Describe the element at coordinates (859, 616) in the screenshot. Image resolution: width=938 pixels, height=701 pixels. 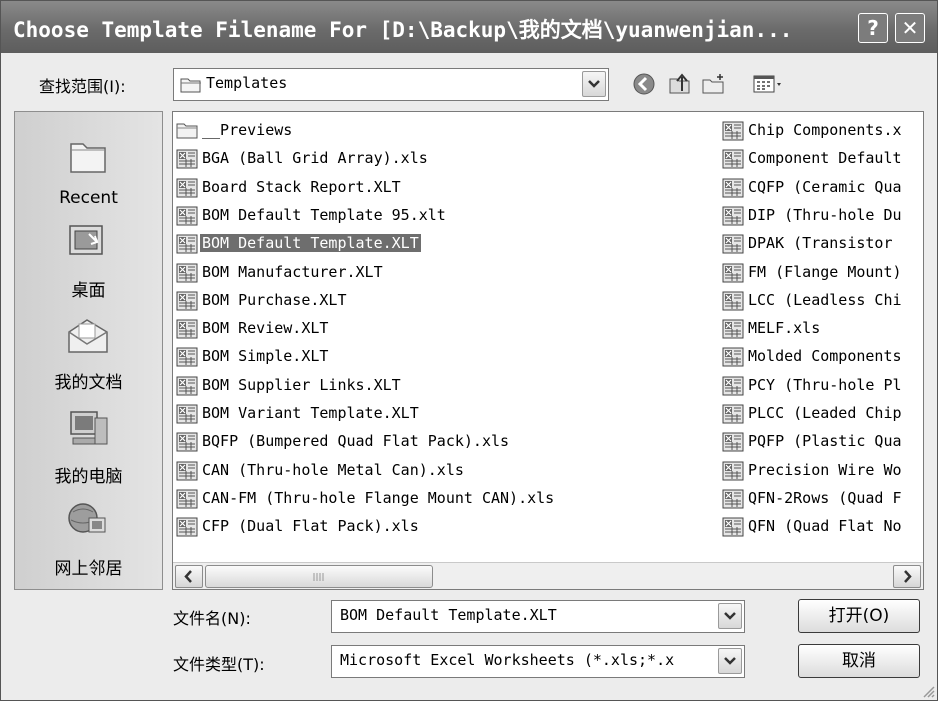
I see `open-button: 打开(O)` at that location.